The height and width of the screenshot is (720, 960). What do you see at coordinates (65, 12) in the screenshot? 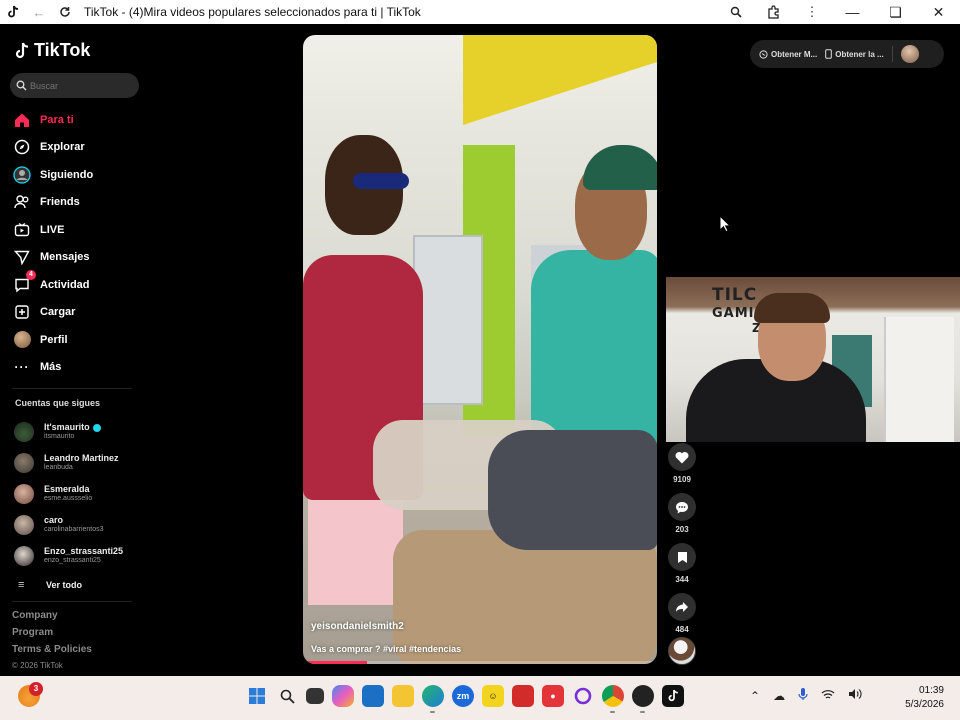
I see `reload-button` at bounding box center [65, 12].